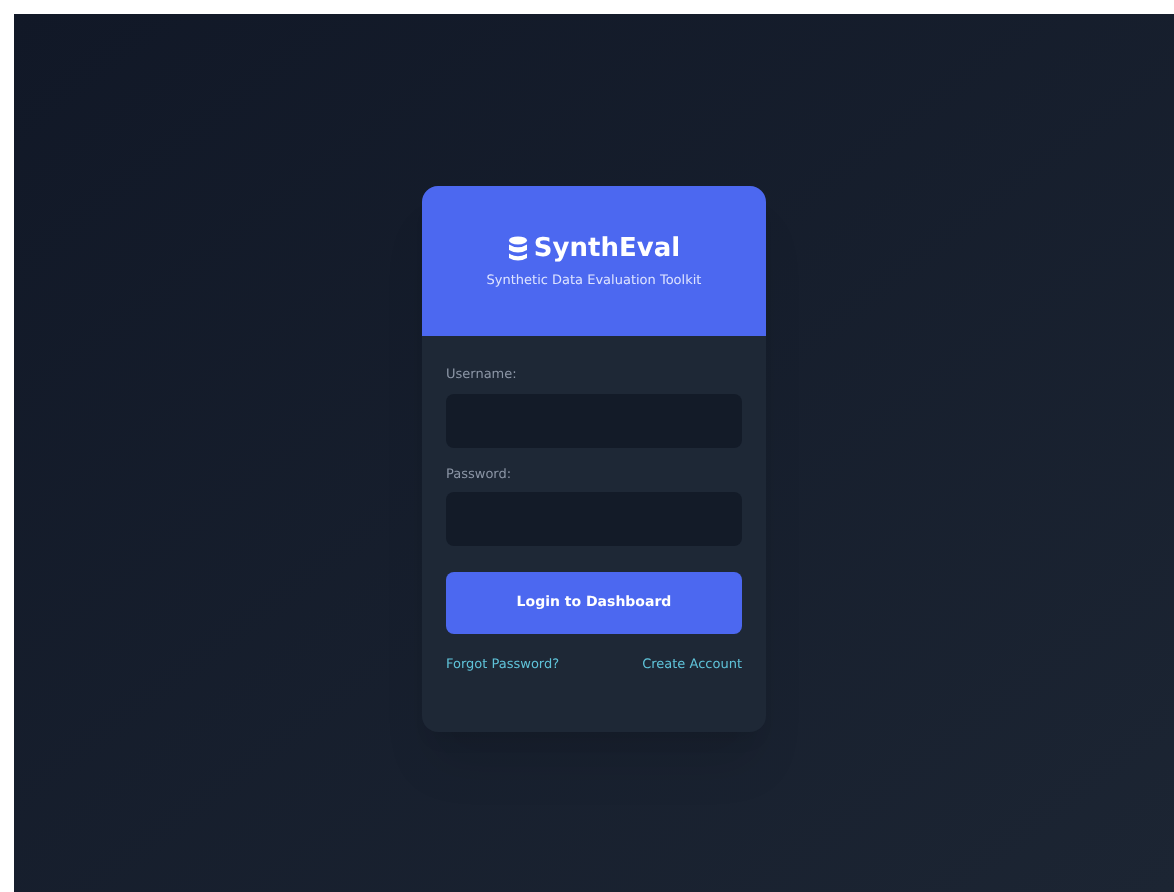  What do you see at coordinates (607, 248) in the screenshot?
I see `brand-name: SynthEval` at bounding box center [607, 248].